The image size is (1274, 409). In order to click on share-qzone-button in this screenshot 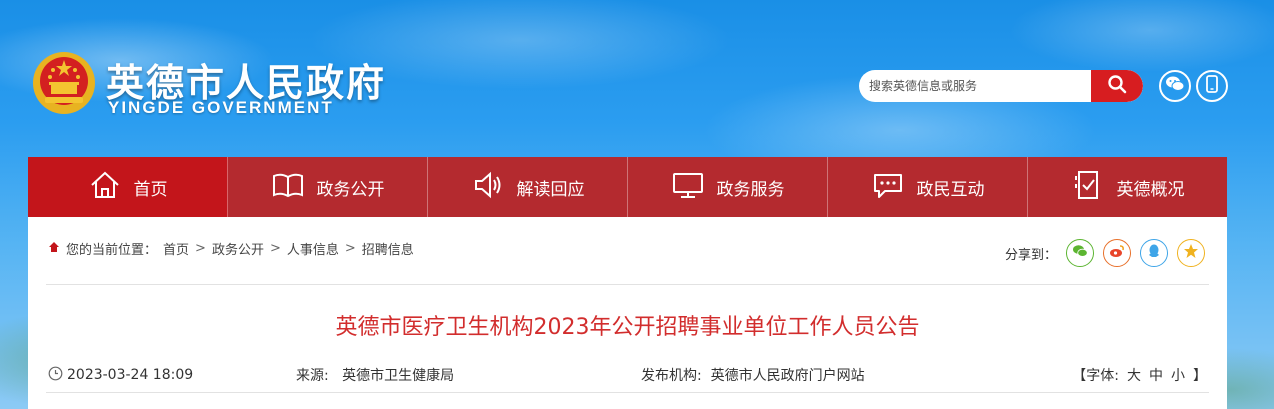, I will do `click(1191, 253)`.